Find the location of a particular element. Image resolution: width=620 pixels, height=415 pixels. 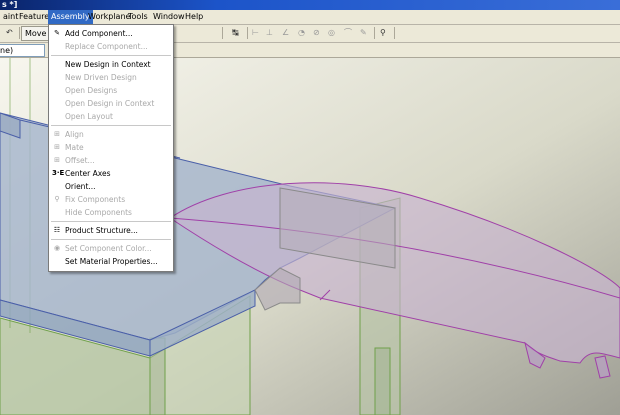

edit-icon: ✎ is located at coordinates (363, 33).